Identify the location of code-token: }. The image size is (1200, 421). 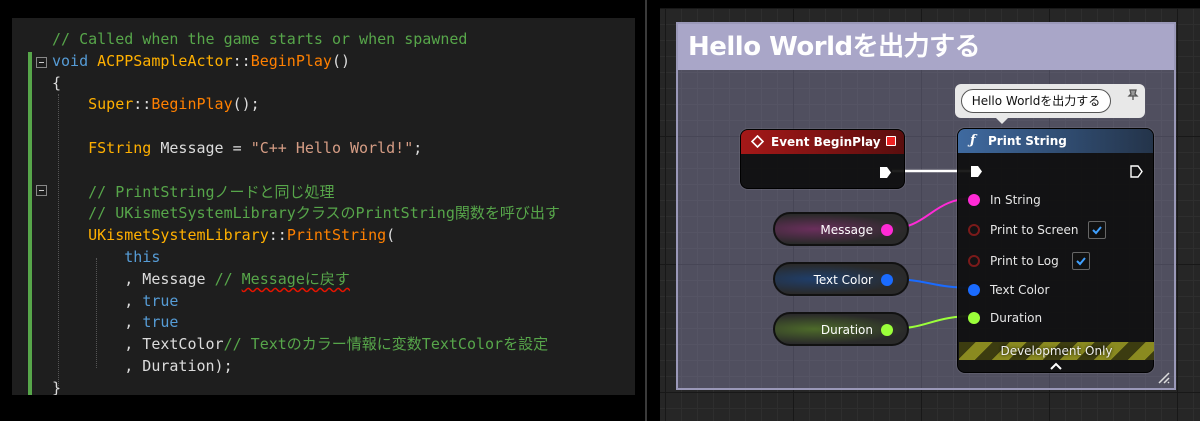
(57, 386).